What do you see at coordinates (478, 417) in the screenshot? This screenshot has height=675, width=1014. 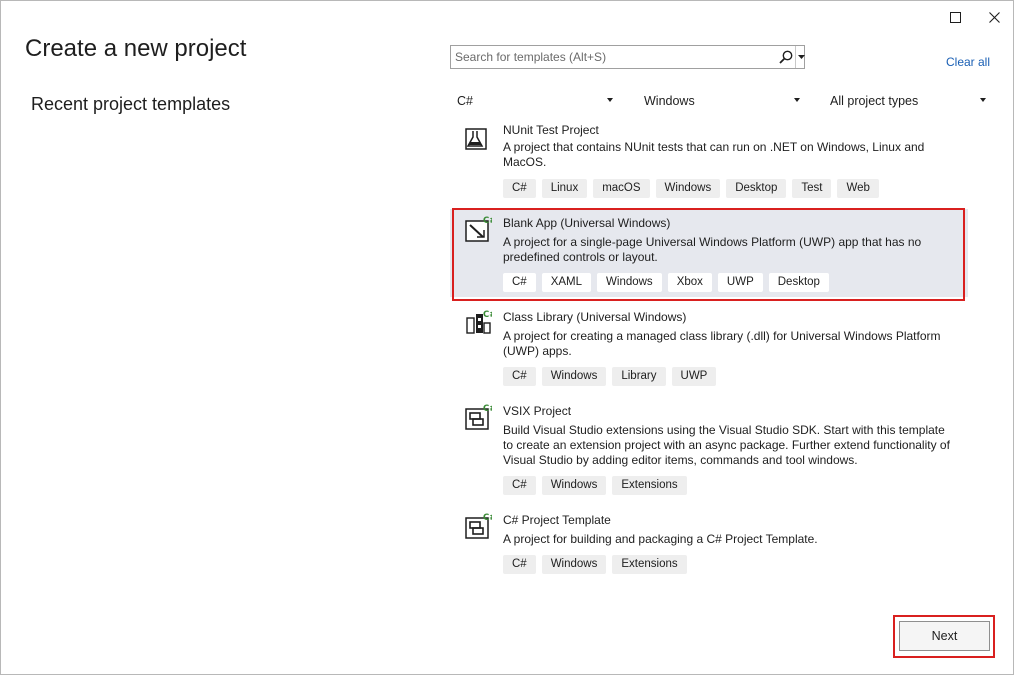 I see `vsix-icon: C#` at bounding box center [478, 417].